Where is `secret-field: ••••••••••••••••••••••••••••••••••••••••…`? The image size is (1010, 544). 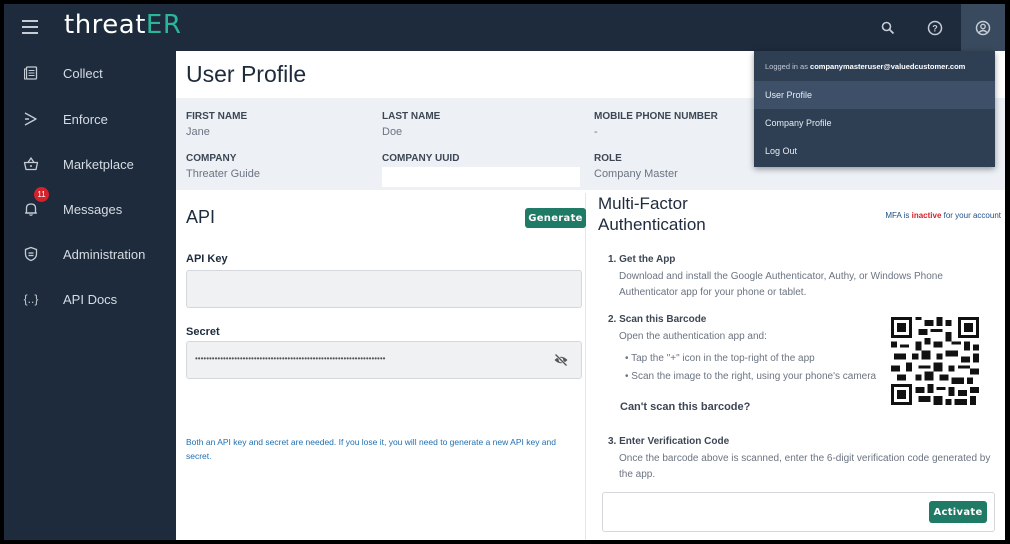 secret-field: ••••••••••••••••••••••••••••••••••••••••… is located at coordinates (384, 360).